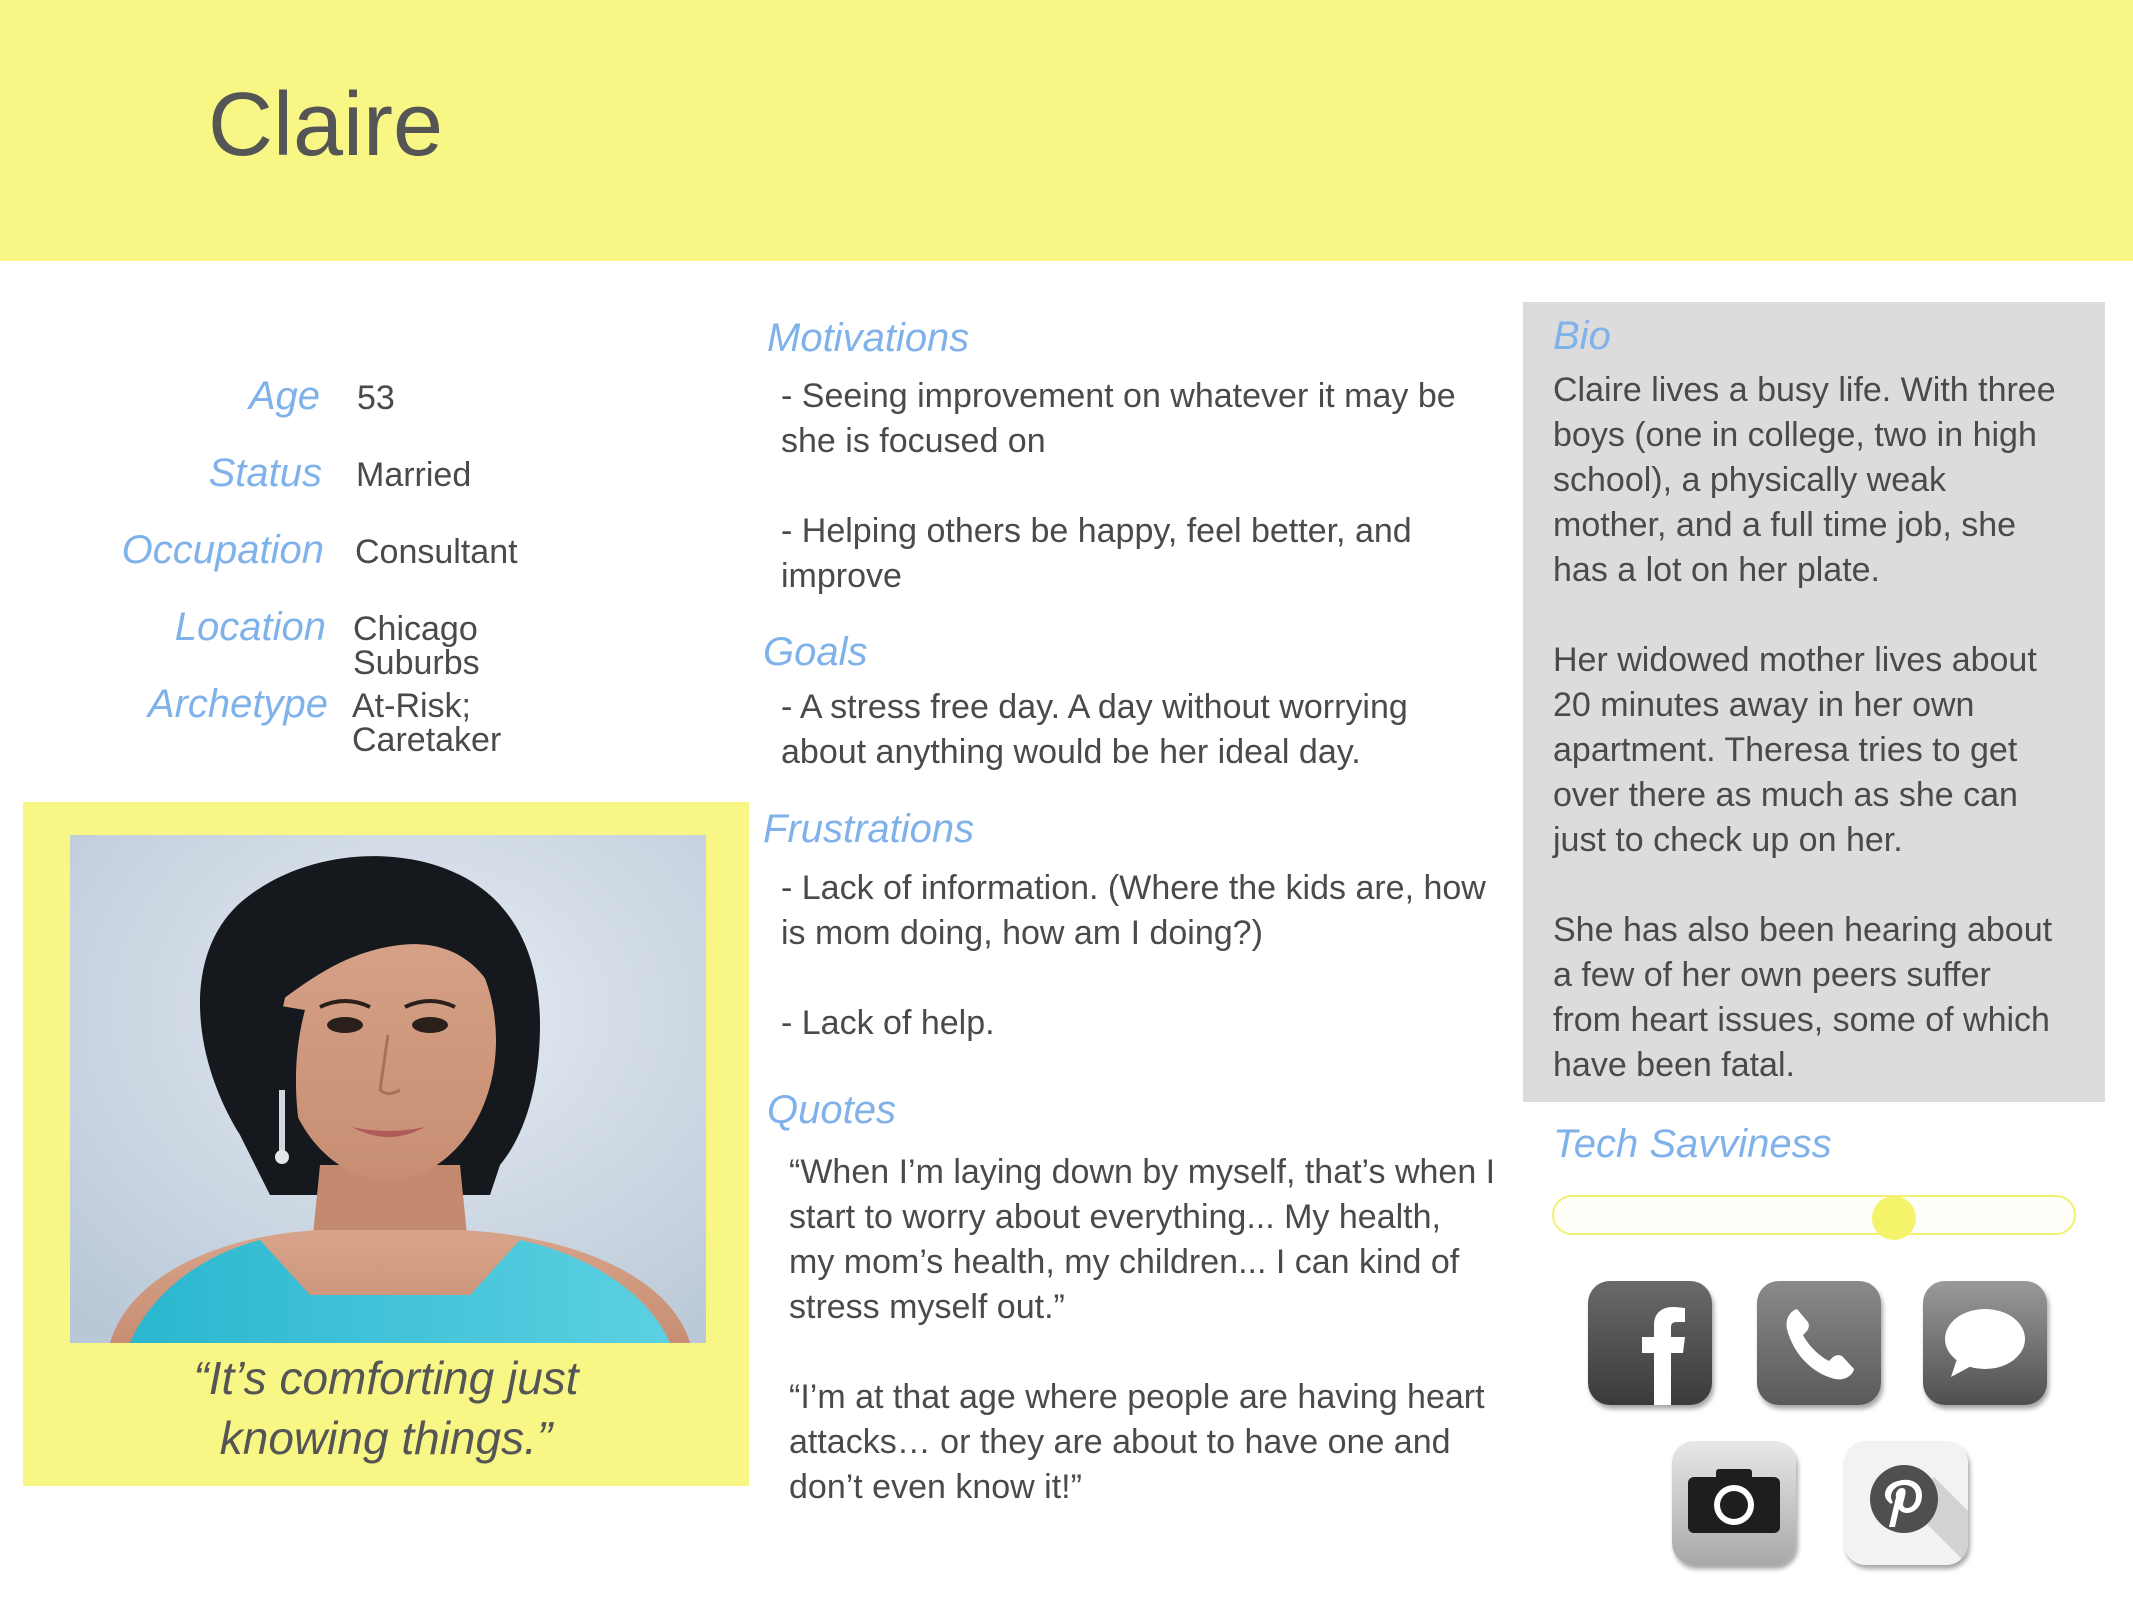 This screenshot has height=1600, width=2133. I want to click on pinterest-icon, so click(1906, 1503).